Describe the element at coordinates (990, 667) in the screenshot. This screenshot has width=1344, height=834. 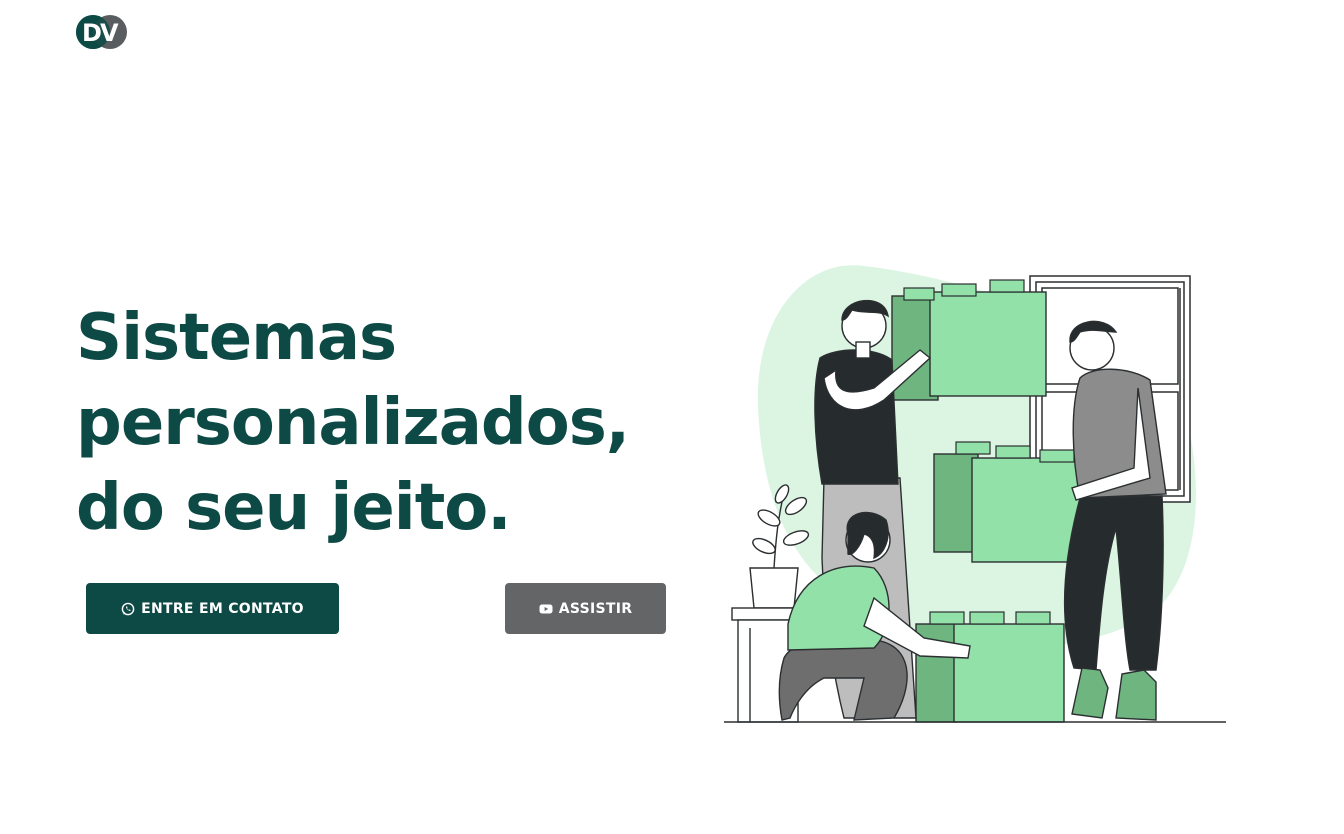
I see `block-bottom` at that location.